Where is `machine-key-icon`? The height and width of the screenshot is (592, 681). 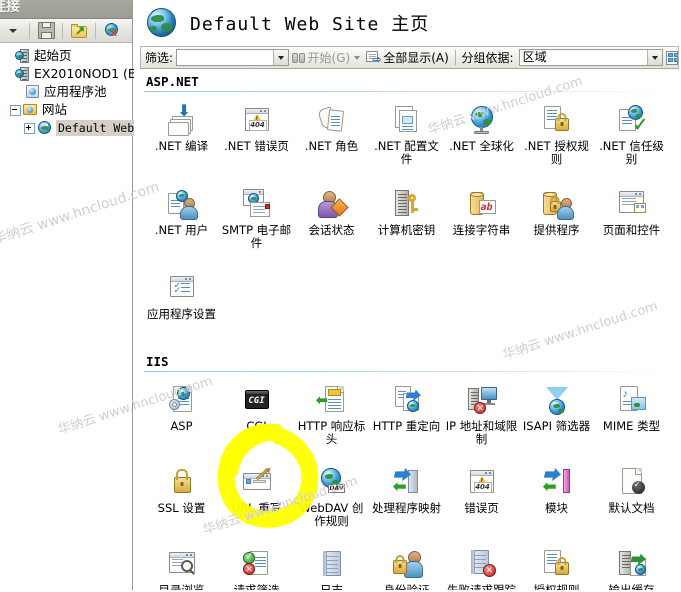
machine-key-icon is located at coordinates (407, 204).